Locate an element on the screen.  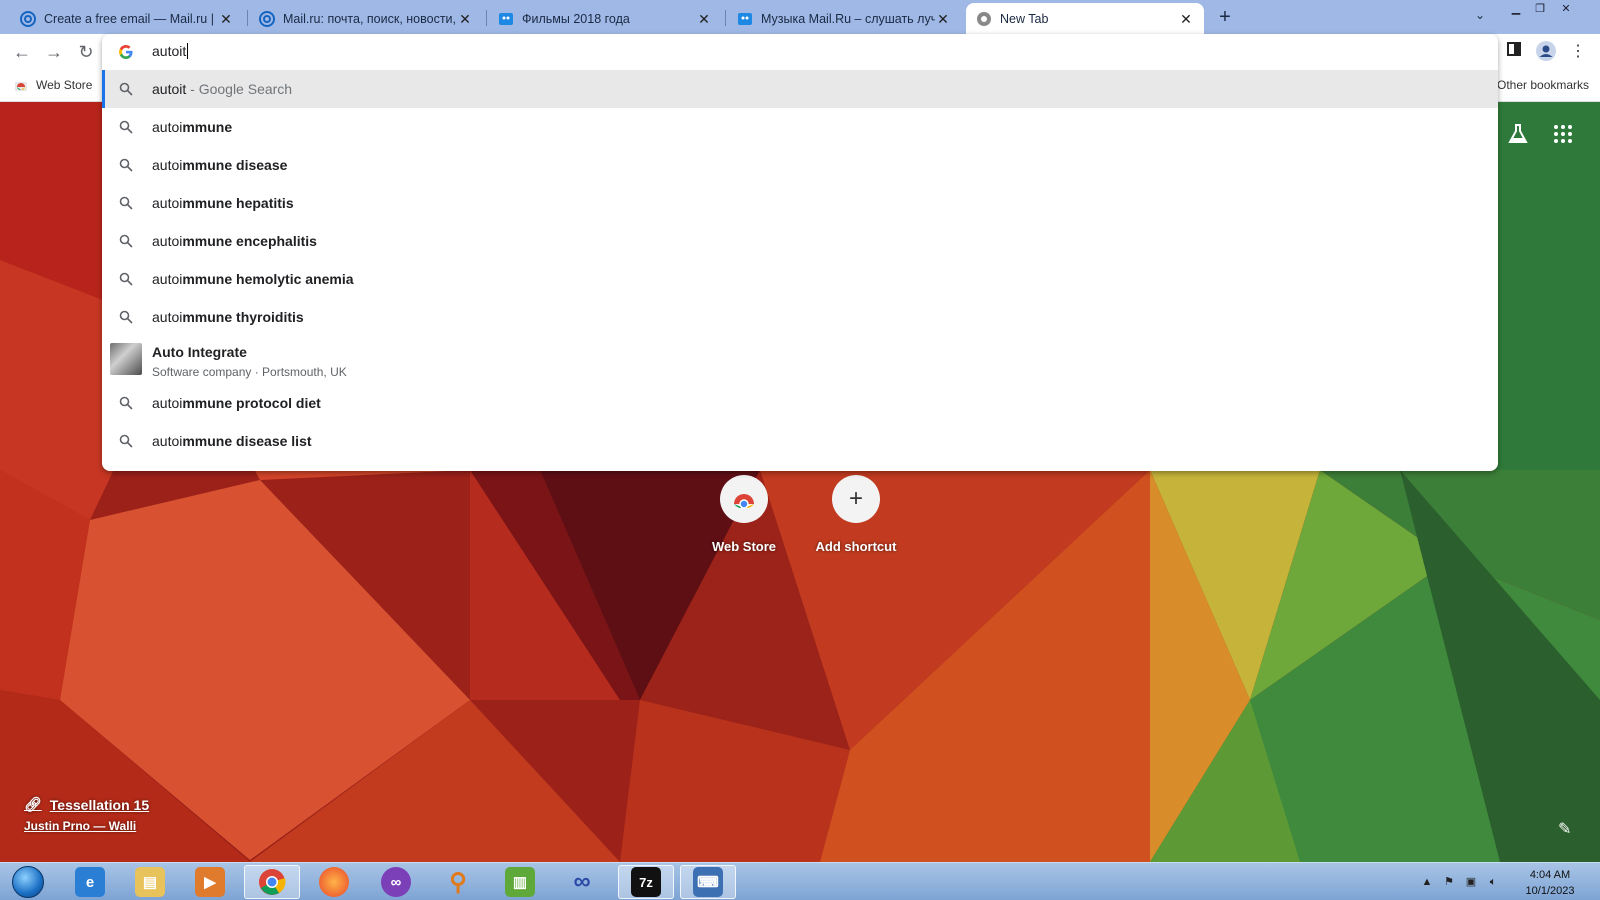
tab-title: Mail.ru: почта, поиск, новости, м is located at coordinates (370, 18).